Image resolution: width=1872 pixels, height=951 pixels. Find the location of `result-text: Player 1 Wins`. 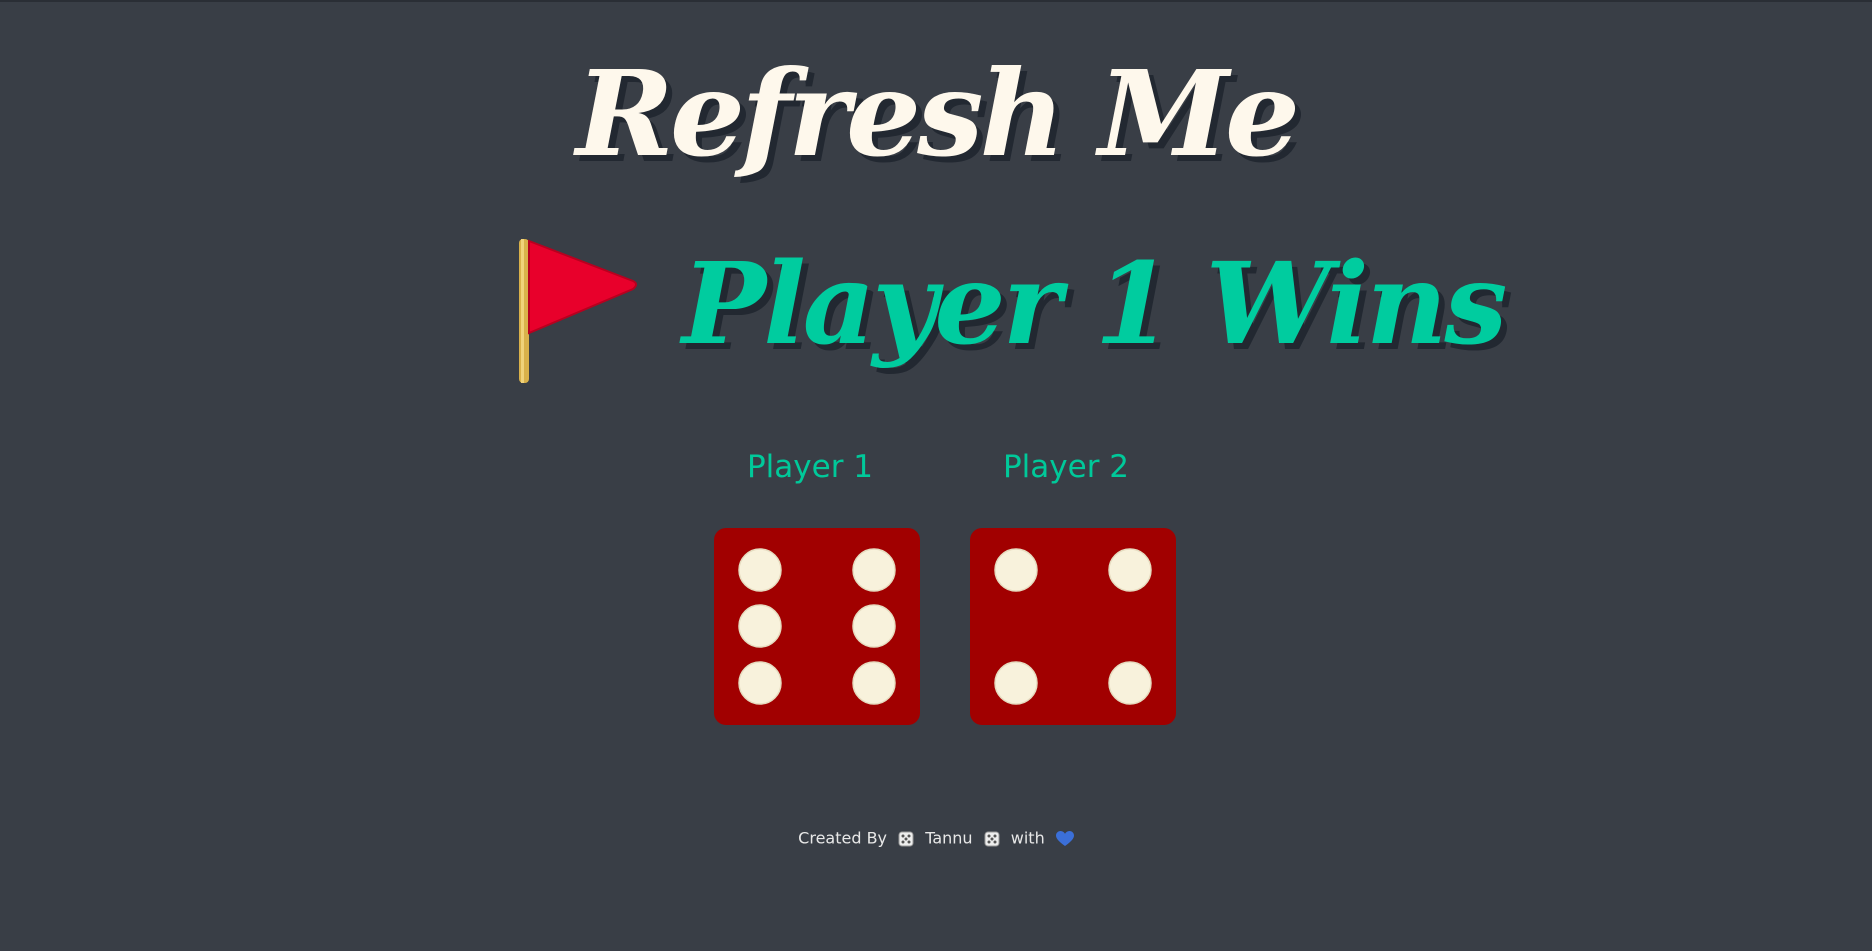

result-text: Player 1 Wins is located at coordinates (1094, 304).